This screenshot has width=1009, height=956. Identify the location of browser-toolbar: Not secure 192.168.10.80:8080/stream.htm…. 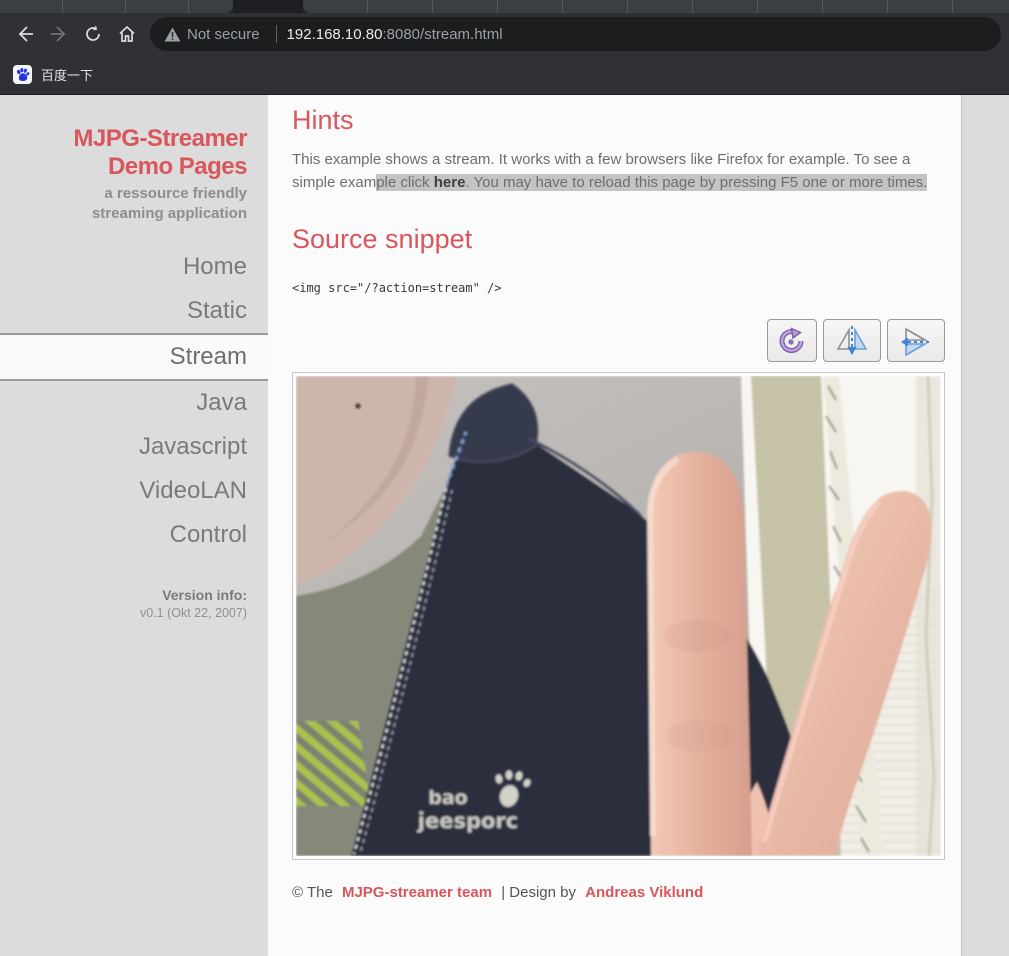
(504, 34).